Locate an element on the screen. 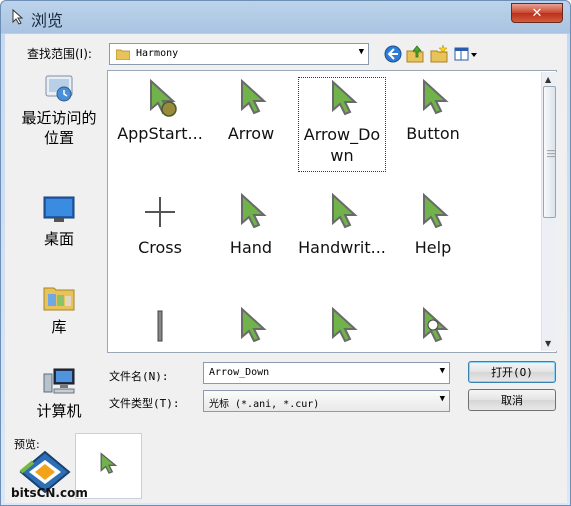 The image size is (571, 506). look-in-label: 查找范围(I): is located at coordinates (59, 54).